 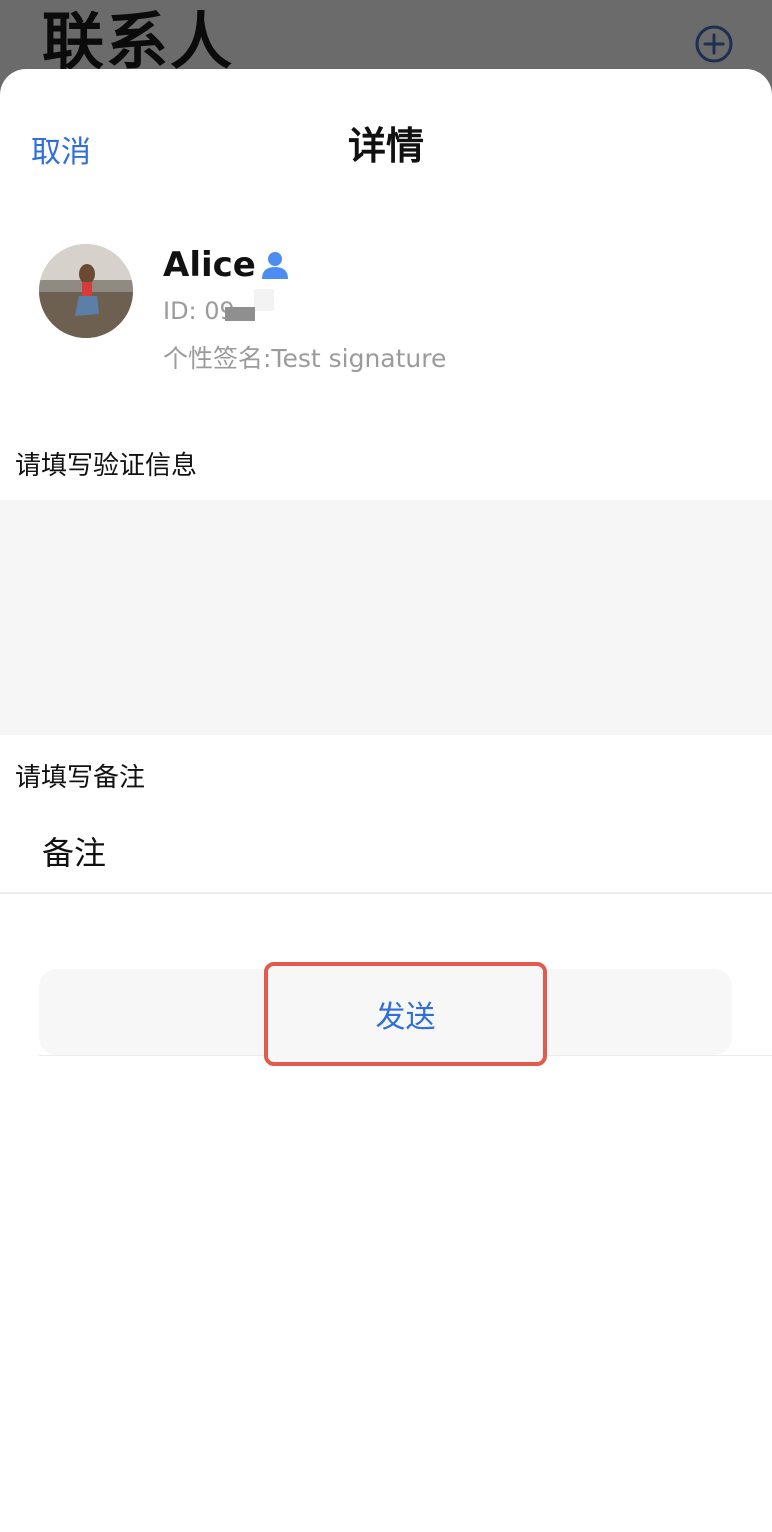 I want to click on sheet-title: 详情, so click(x=385, y=146).